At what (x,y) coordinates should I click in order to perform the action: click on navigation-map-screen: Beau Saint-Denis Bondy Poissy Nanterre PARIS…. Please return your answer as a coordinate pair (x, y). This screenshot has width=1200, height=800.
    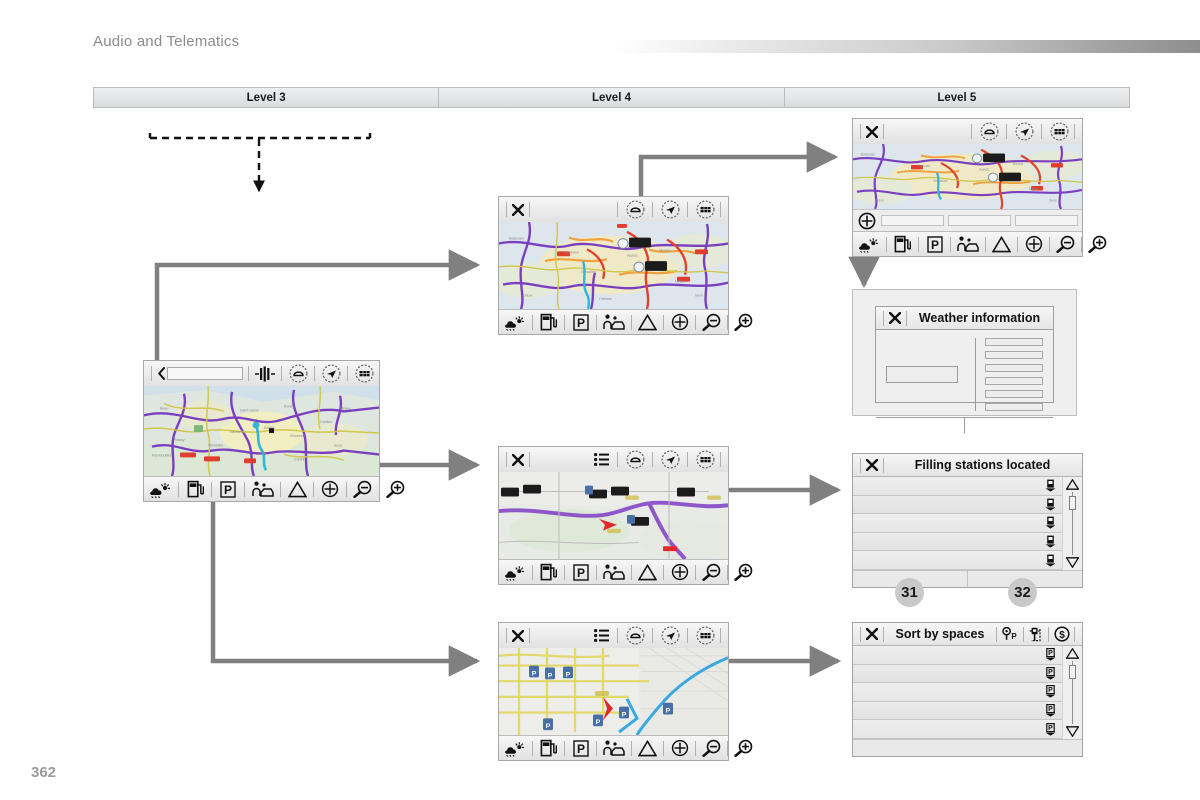
    Looking at the image, I should click on (274, 431).